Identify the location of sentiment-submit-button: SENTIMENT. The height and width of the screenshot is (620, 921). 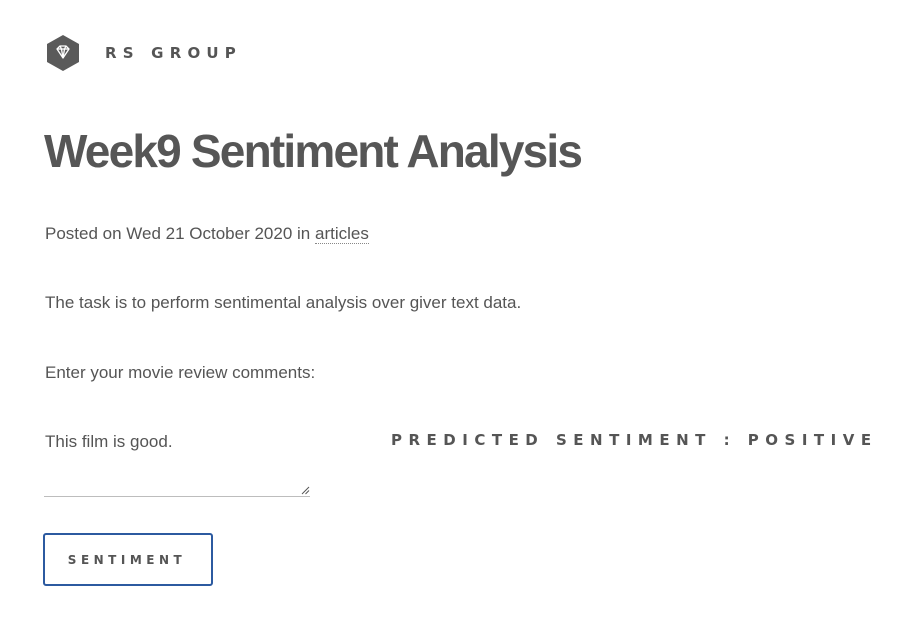
(128, 559).